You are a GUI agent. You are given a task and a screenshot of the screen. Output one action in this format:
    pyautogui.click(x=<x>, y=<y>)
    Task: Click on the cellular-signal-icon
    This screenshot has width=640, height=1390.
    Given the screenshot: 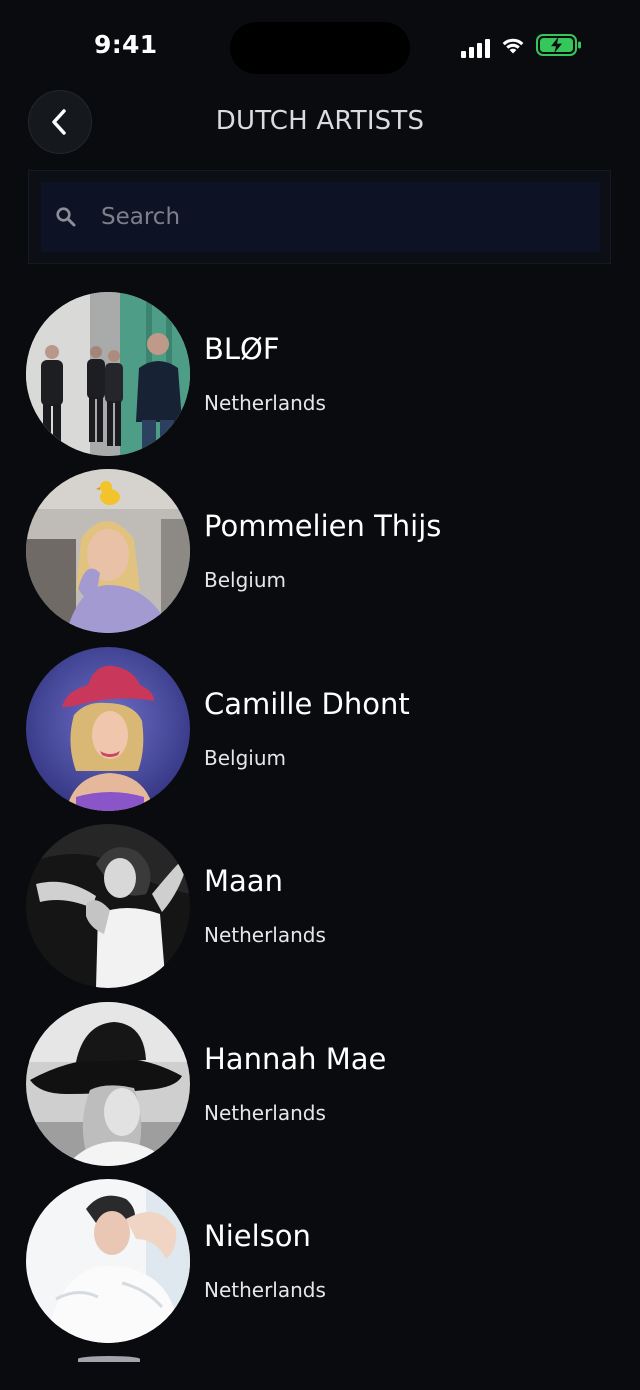 What is the action you would take?
    pyautogui.click(x=475, y=48)
    